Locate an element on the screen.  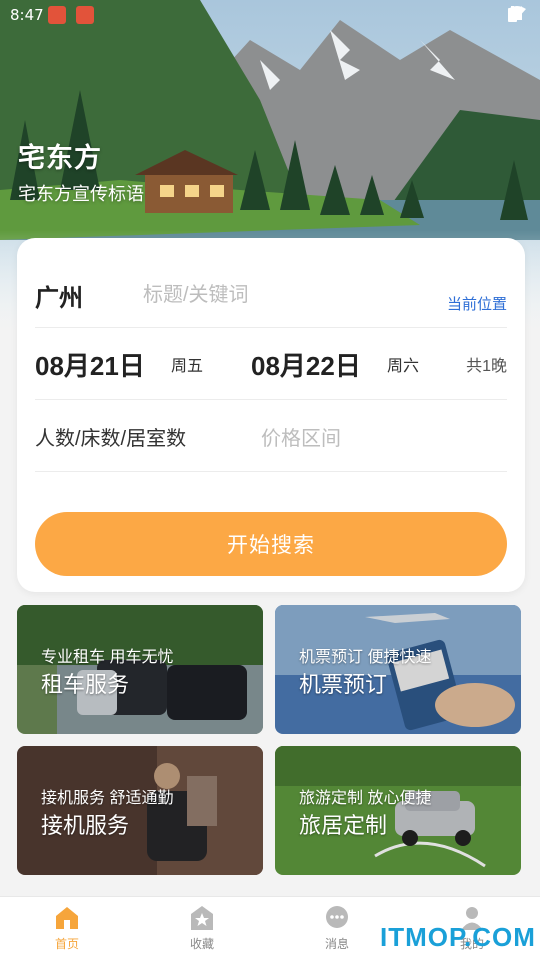
guests-selector: 人数/床数/居室数 is located at coordinates (110, 436).